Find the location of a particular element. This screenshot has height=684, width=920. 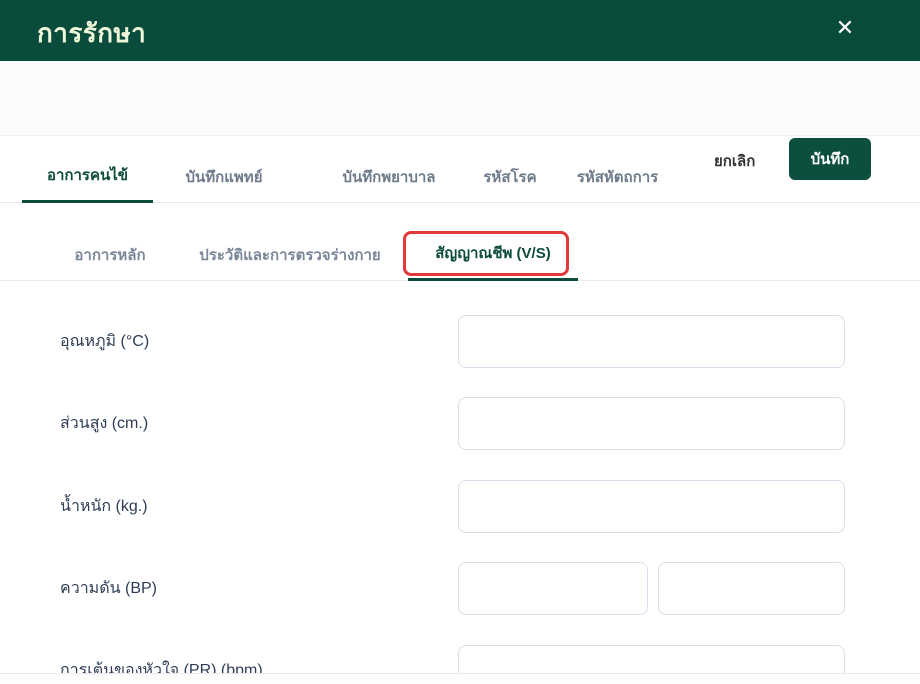

blood-pressure-systolic-input is located at coordinates (553, 588).